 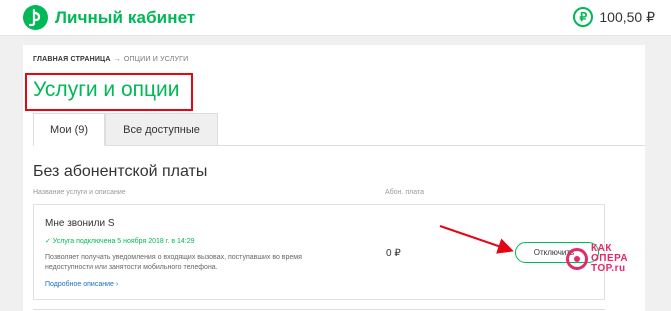 I want to click on top-bar: Личный кабинет ₽ 100,50 ₽, so click(x=335, y=18).